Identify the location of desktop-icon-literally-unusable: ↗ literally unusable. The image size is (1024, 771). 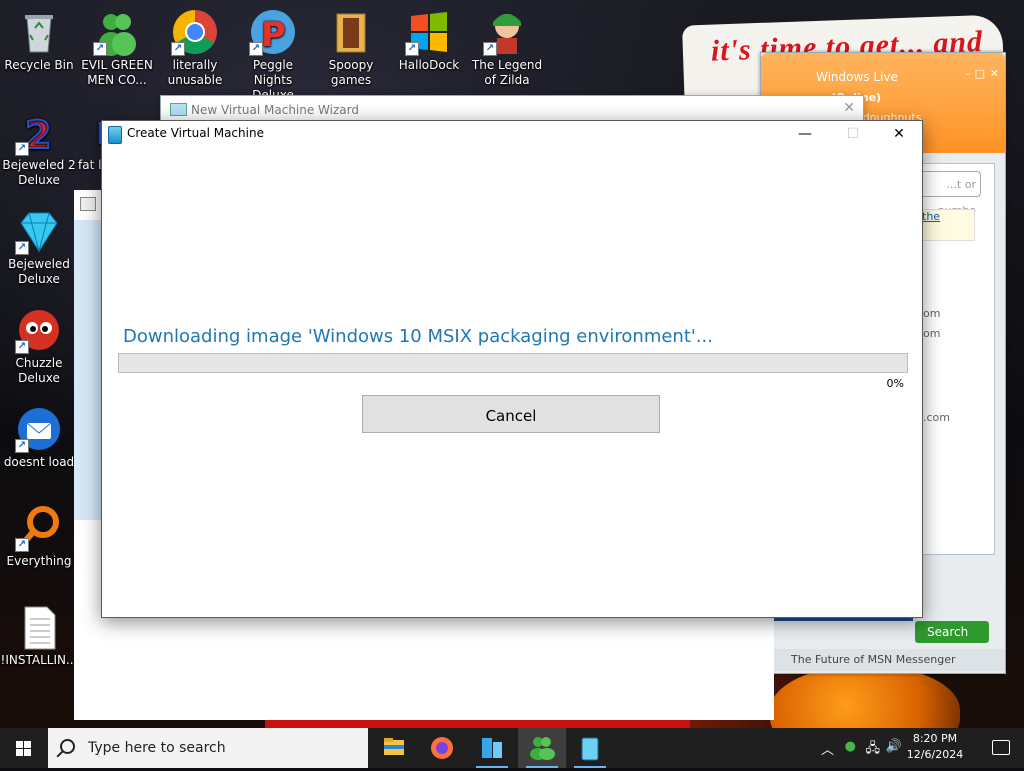
(195, 48).